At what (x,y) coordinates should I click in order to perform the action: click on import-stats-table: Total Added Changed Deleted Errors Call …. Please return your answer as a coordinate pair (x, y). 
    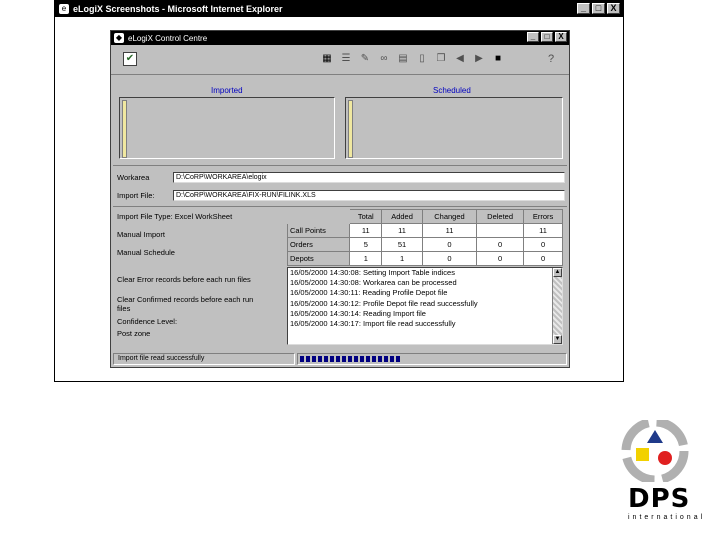
    Looking at the image, I should click on (424, 237).